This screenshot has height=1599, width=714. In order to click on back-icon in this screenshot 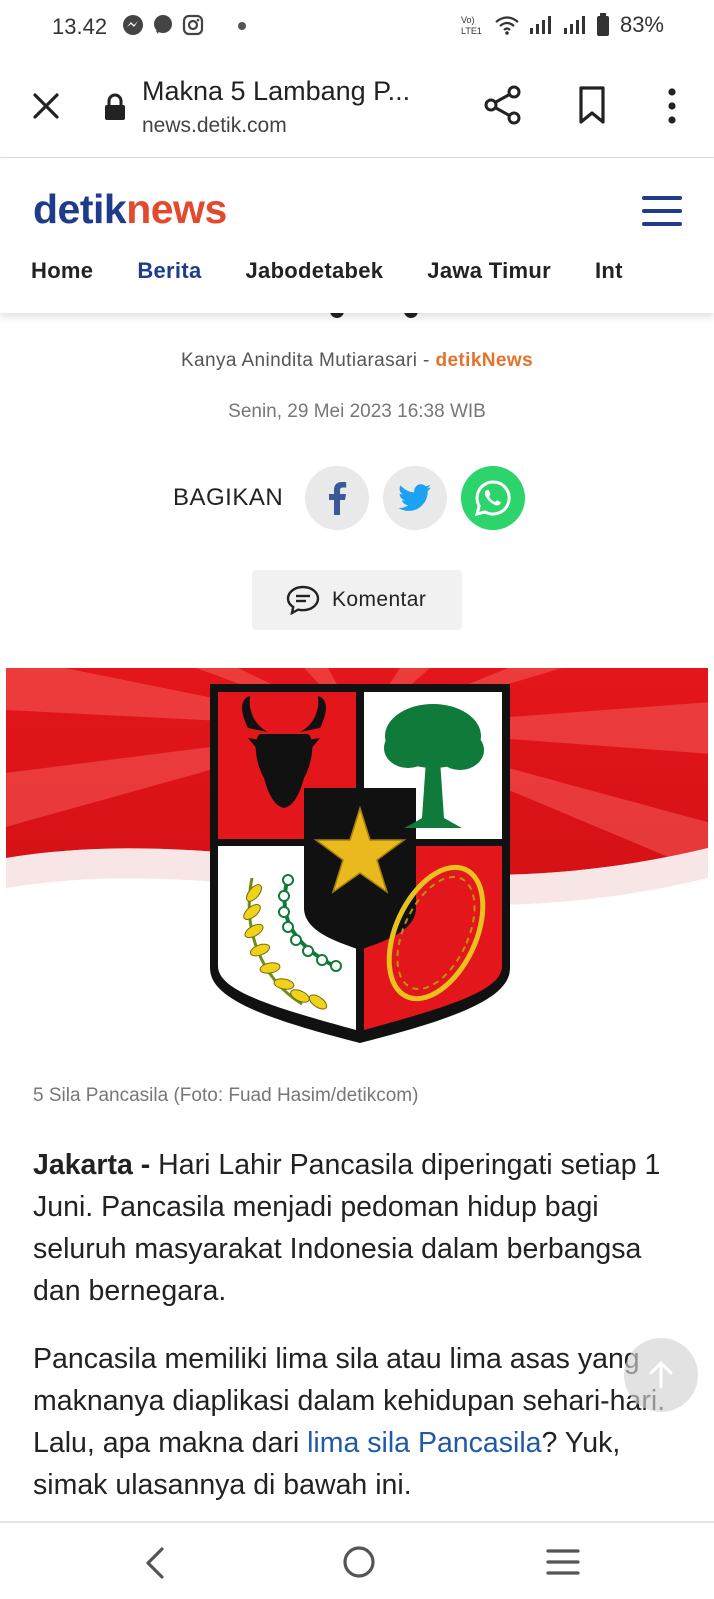, I will do `click(155, 1563)`.